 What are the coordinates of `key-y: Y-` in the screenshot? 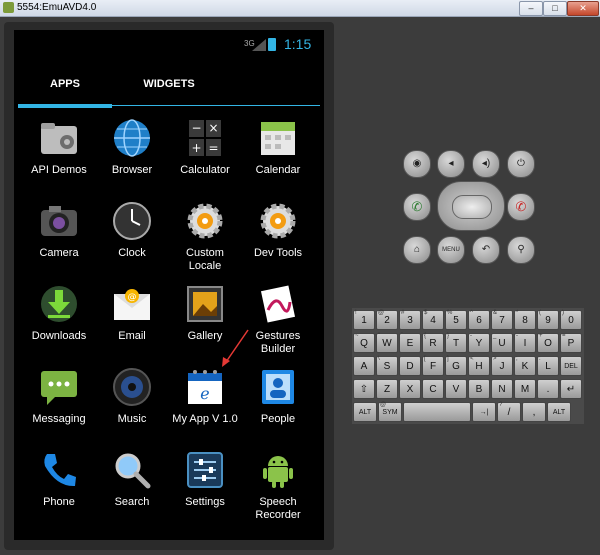 It's located at (479, 343).